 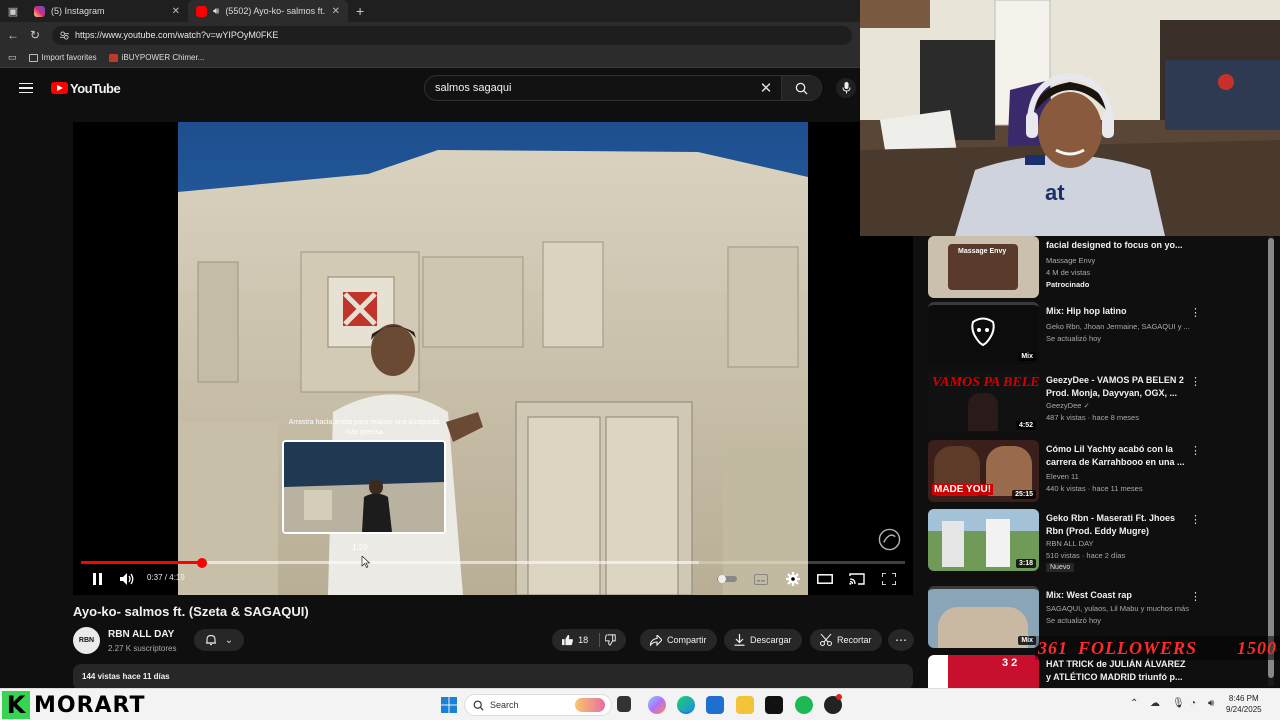 I want to click on reload-icon: ↻, so click(x=35, y=35).